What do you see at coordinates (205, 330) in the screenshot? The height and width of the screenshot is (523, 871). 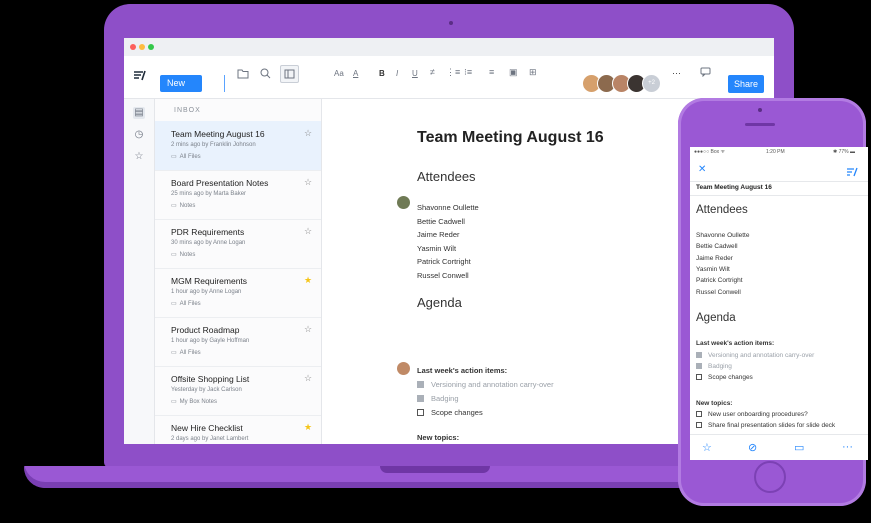 I see `note-title: Product Roadmap` at bounding box center [205, 330].